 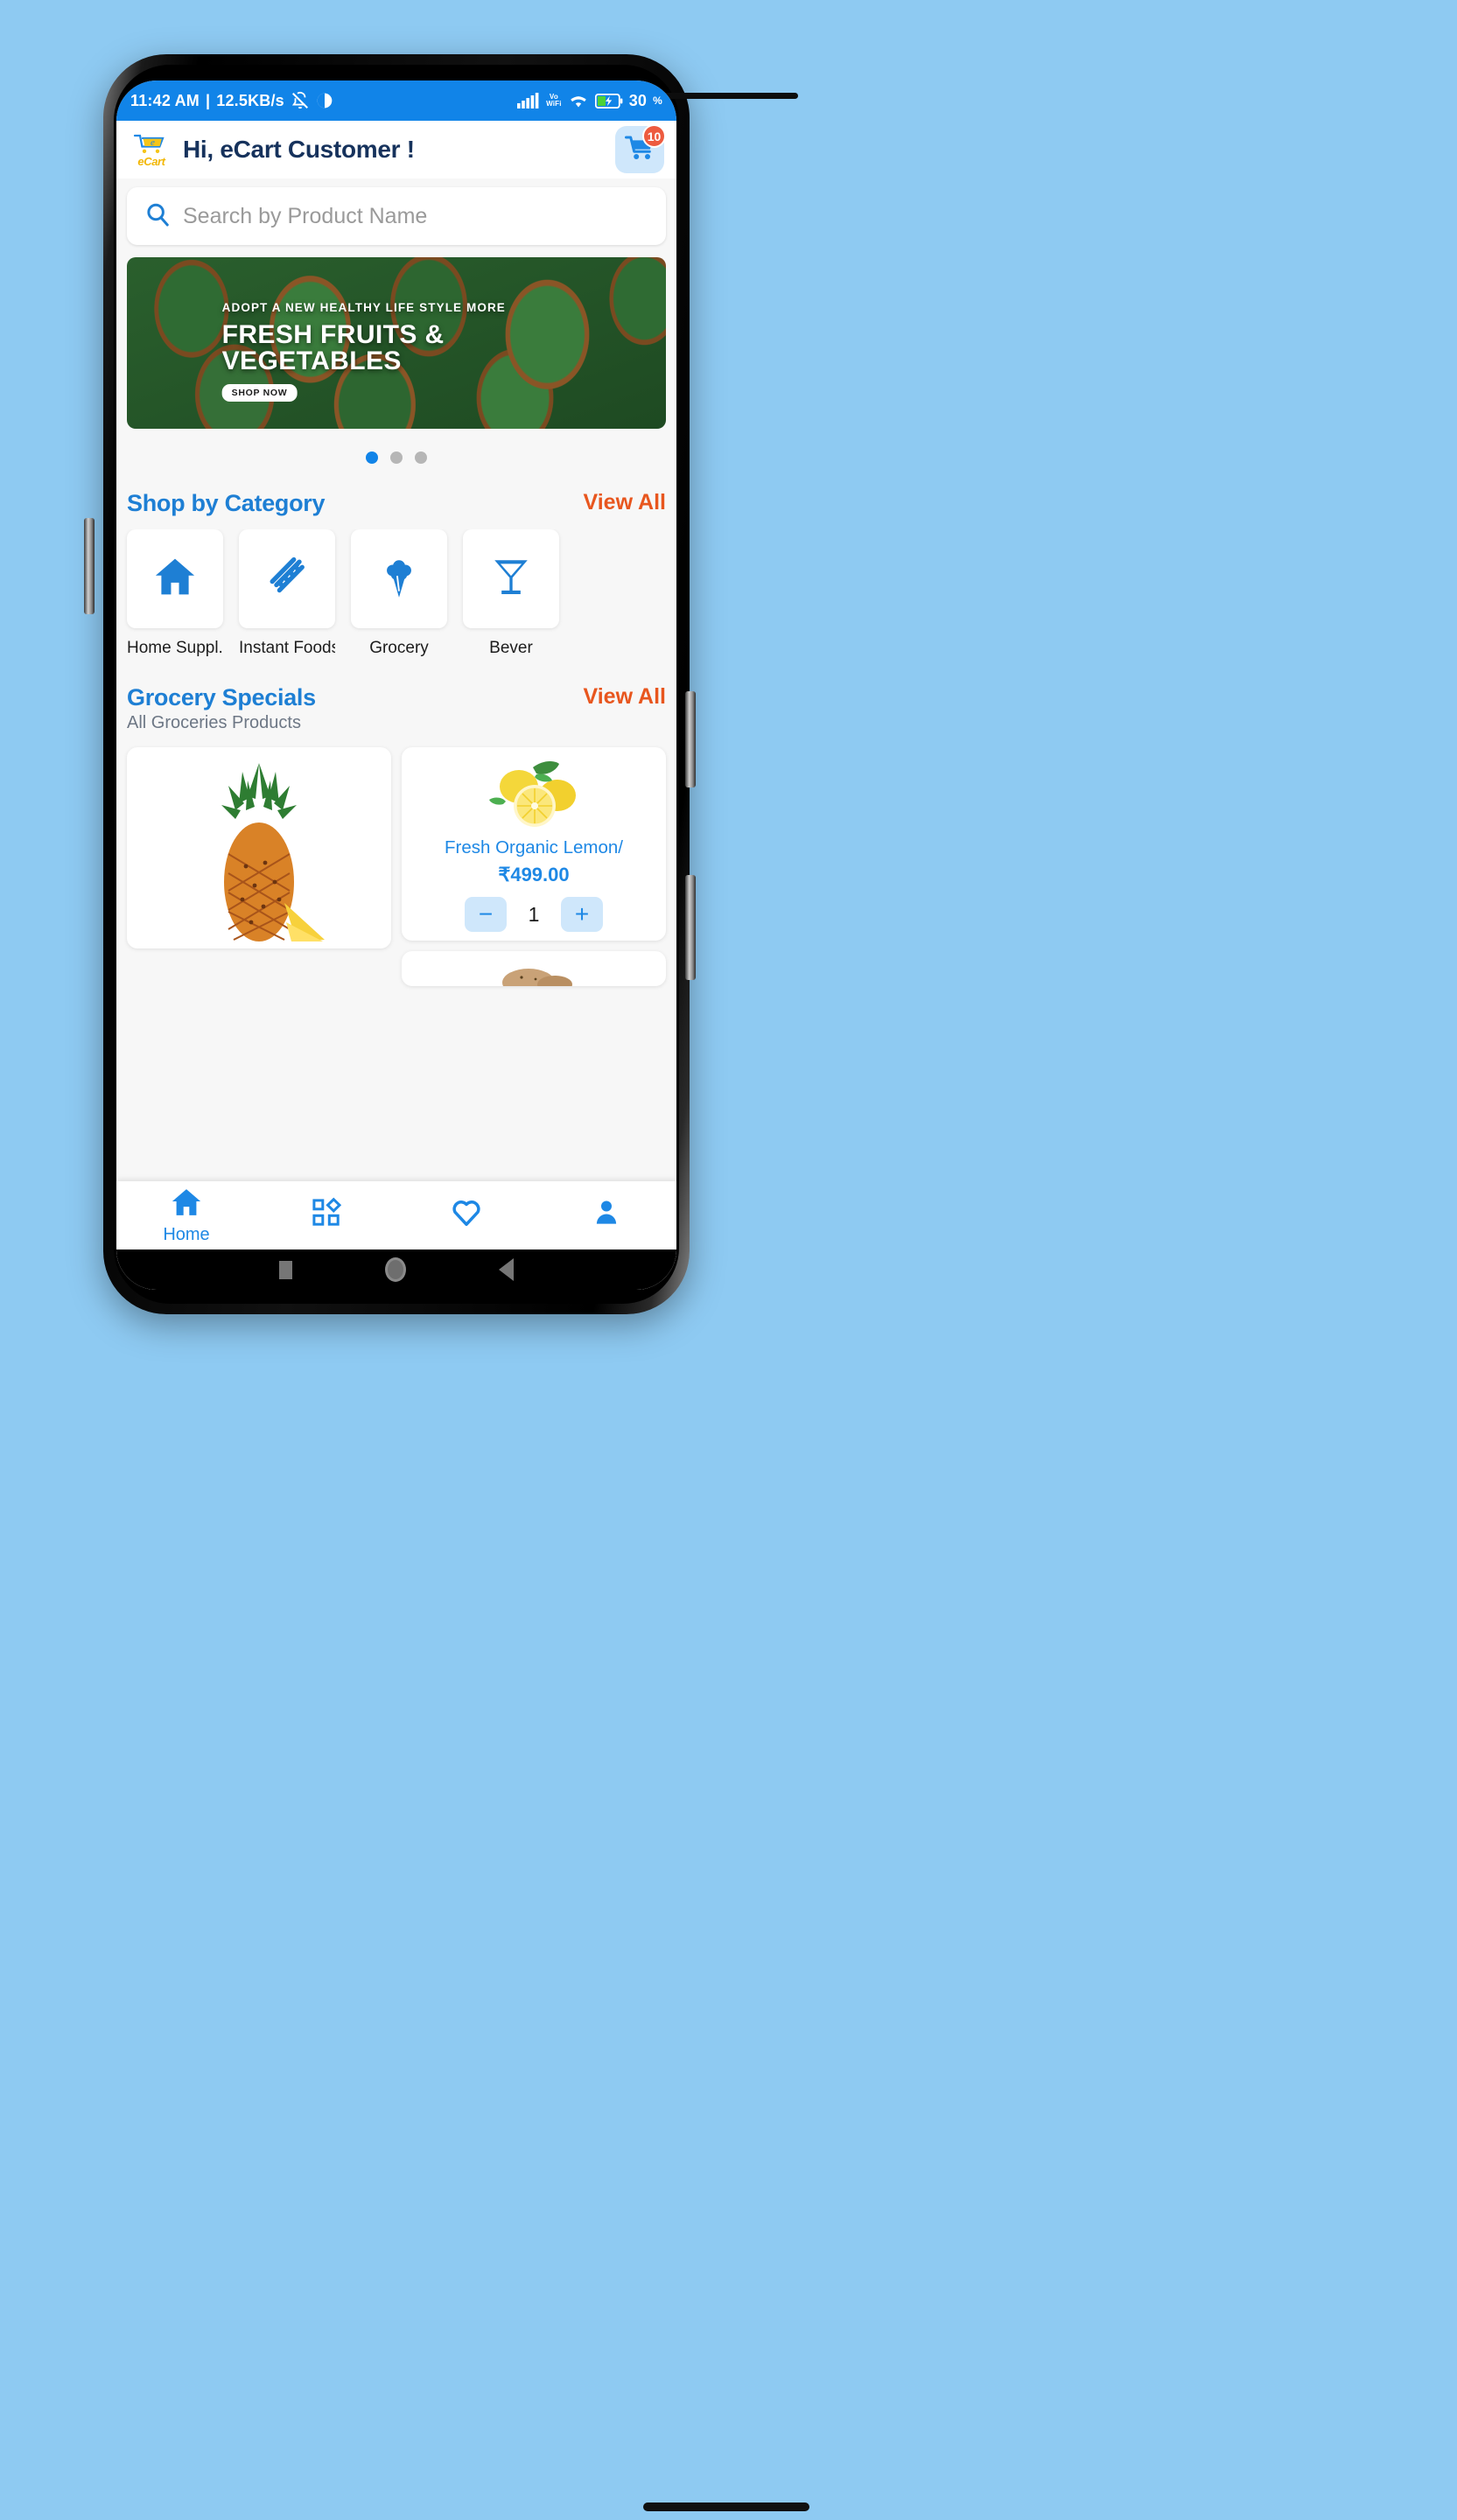 I want to click on cocktail-glass-icon, so click(x=511, y=579).